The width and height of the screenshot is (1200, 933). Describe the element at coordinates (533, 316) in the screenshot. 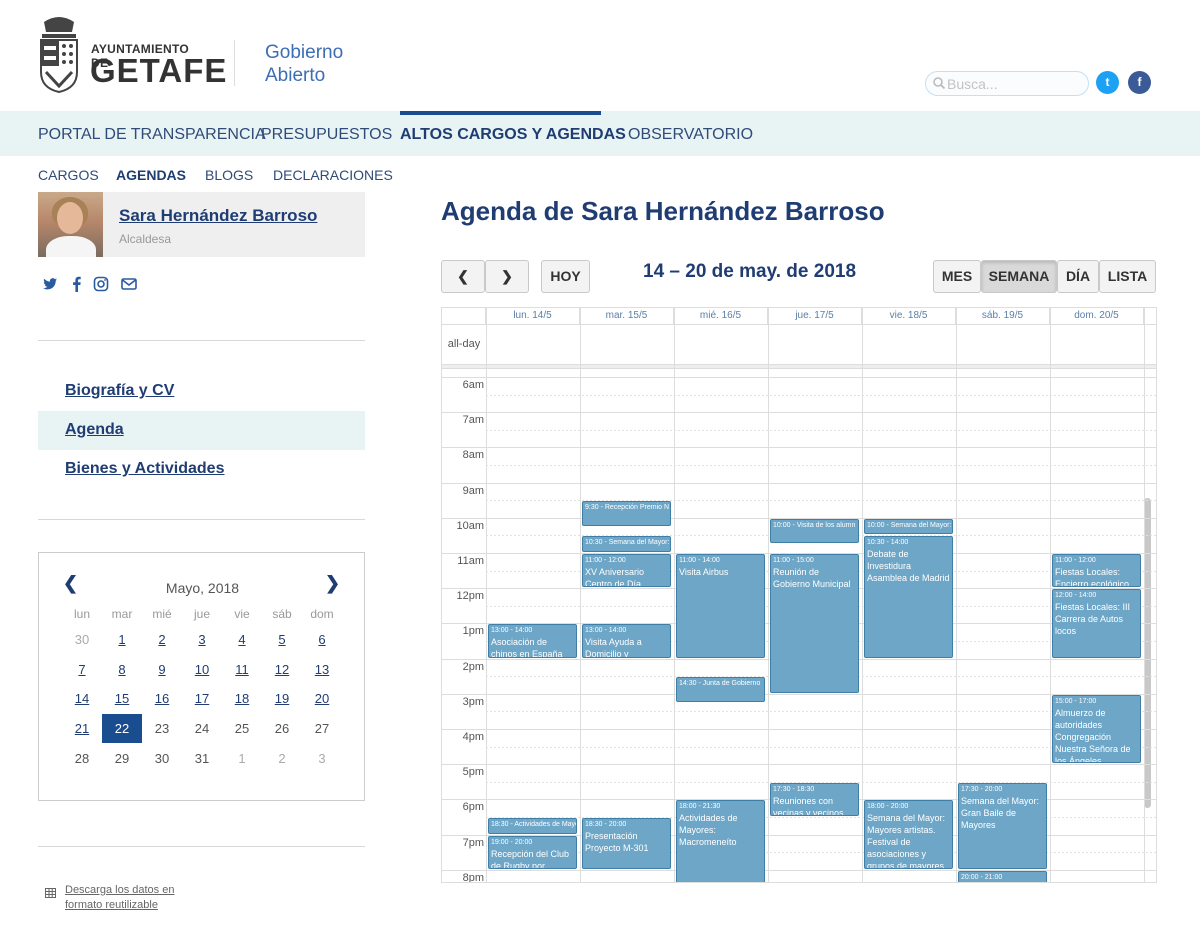

I see `day-header: lun. 14/5` at that location.